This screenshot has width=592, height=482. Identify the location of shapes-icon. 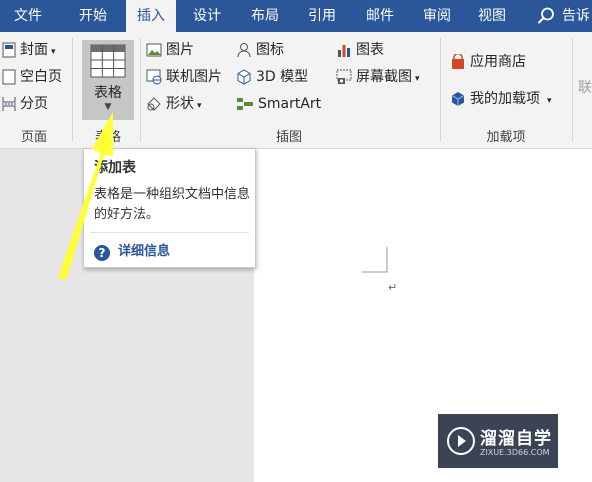
(154, 104).